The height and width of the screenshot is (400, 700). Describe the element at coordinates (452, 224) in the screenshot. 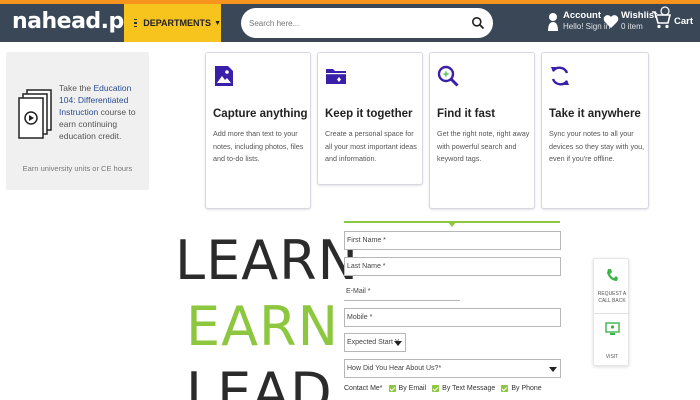

I see `form-notch` at that location.